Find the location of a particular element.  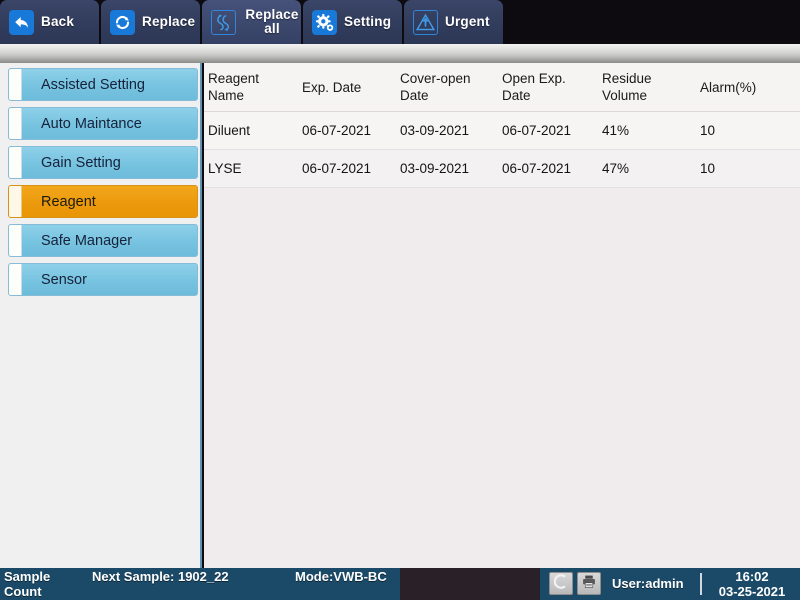

sidebar-item-body: Reagent is located at coordinates (109, 201).